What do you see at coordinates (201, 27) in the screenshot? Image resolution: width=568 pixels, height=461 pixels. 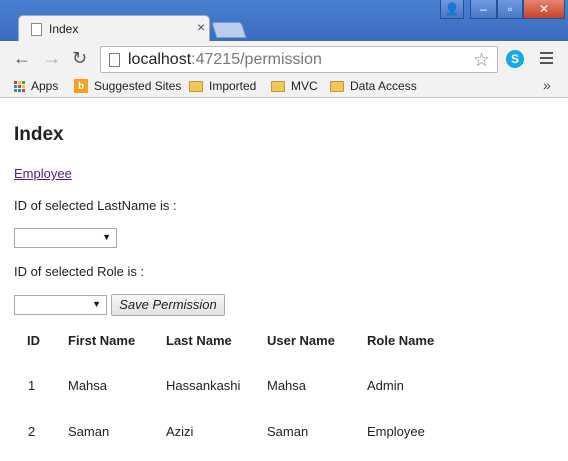 I see `close-tab-icon: ×` at bounding box center [201, 27].